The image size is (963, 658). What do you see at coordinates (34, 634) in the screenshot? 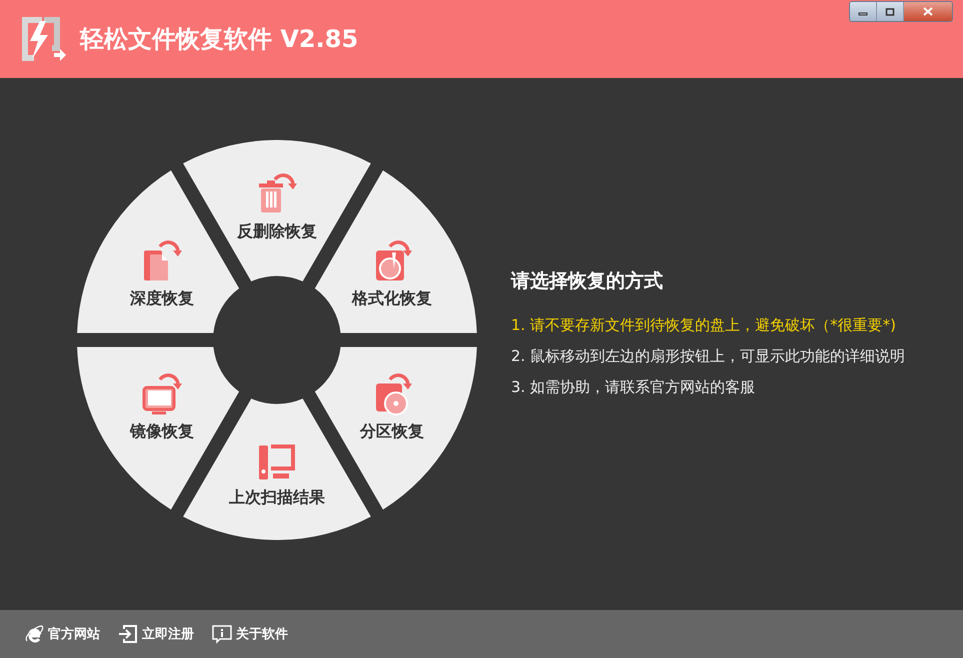
I see `browser-icon` at bounding box center [34, 634].